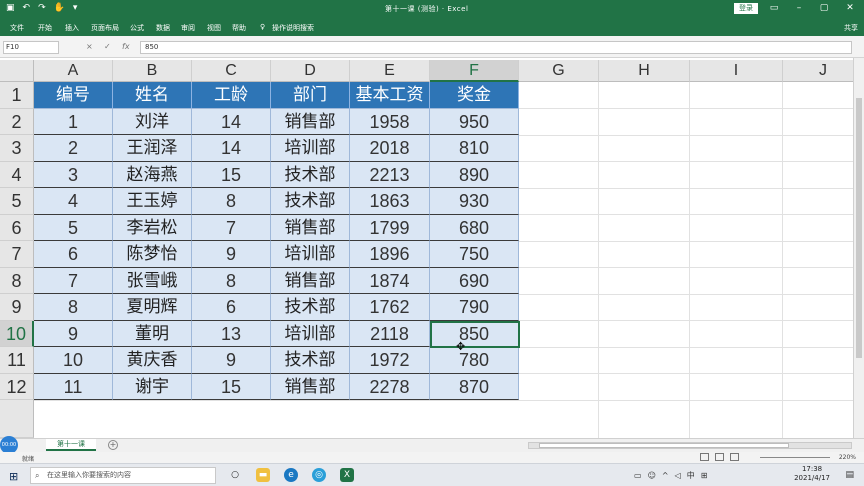 The width and height of the screenshot is (864, 486). I want to click on sheet-tab: 第十一课, so click(71, 445).